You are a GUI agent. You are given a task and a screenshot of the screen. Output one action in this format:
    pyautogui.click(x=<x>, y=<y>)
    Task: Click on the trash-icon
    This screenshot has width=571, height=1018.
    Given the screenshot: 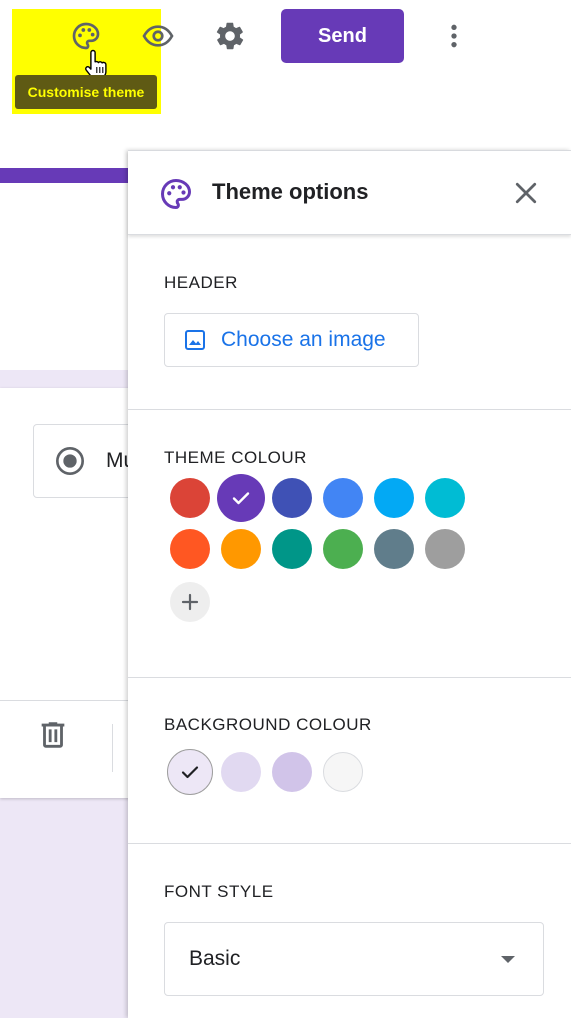 What is the action you would take?
    pyautogui.click(x=53, y=735)
    